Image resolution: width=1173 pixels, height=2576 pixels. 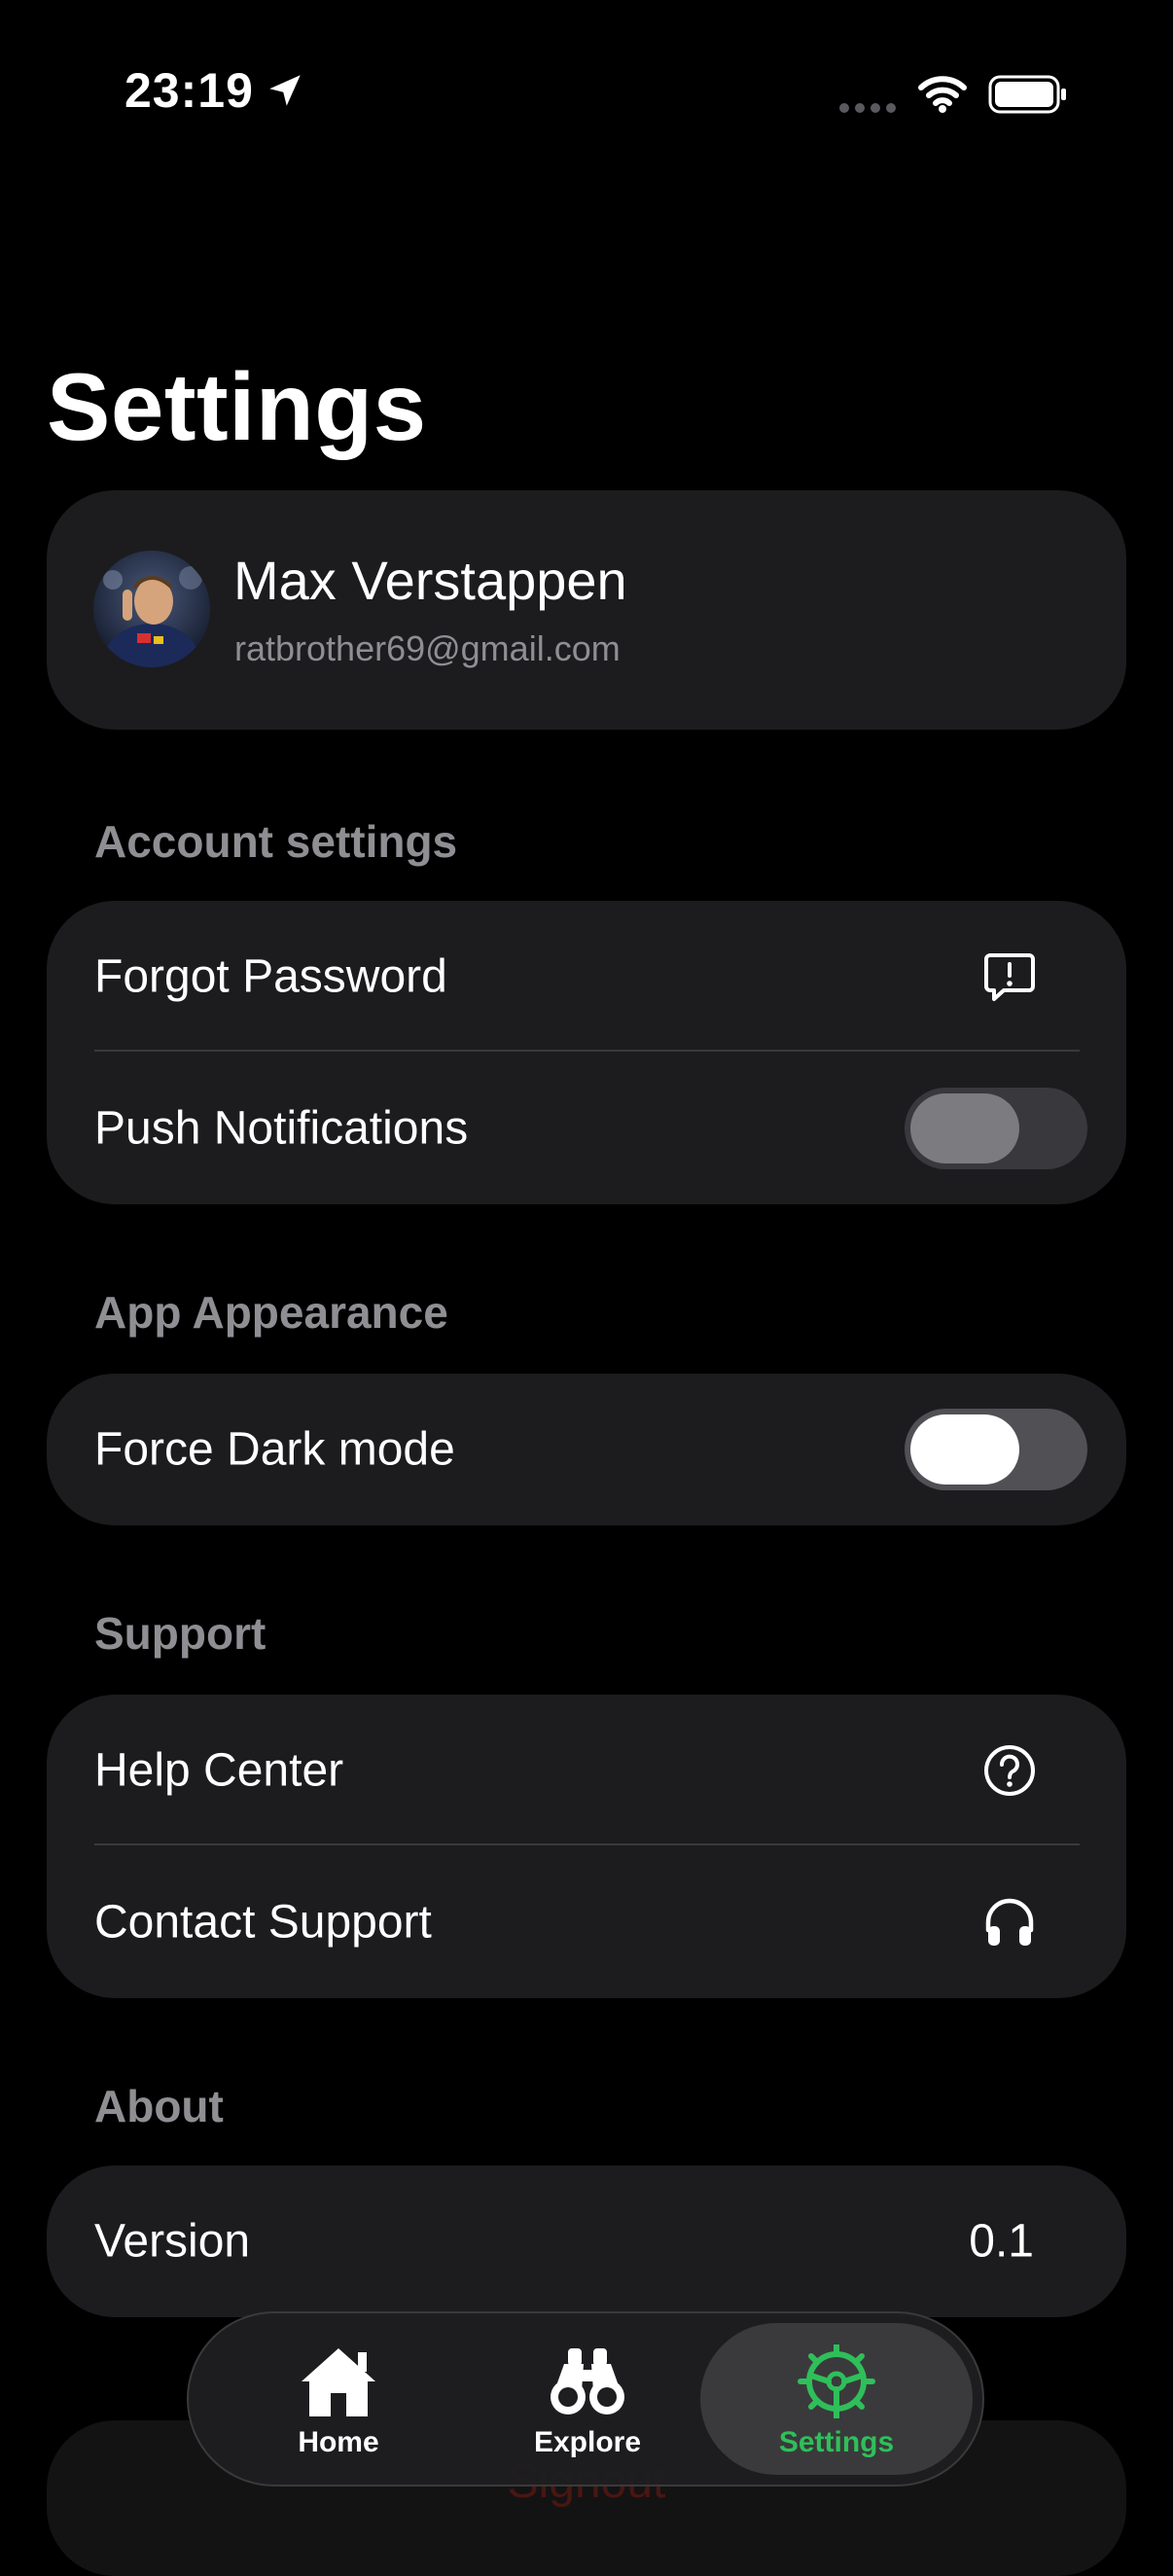 I want to click on forgot-password-row: Forgot Password, so click(x=586, y=977).